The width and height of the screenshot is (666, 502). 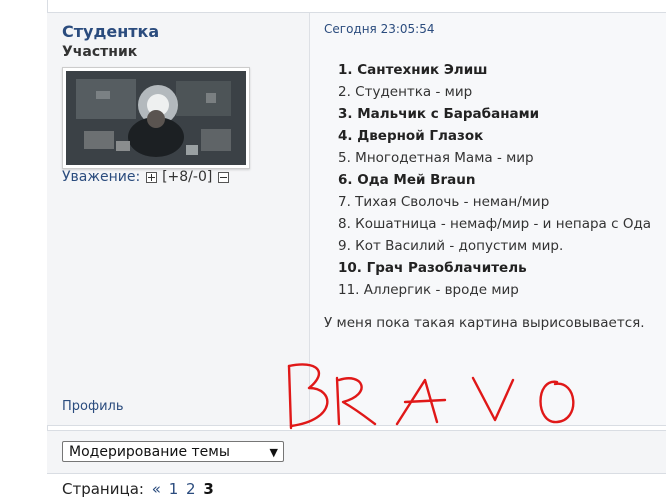 What do you see at coordinates (431, 396) in the screenshot?
I see `handwritten-bravo` at bounding box center [431, 396].